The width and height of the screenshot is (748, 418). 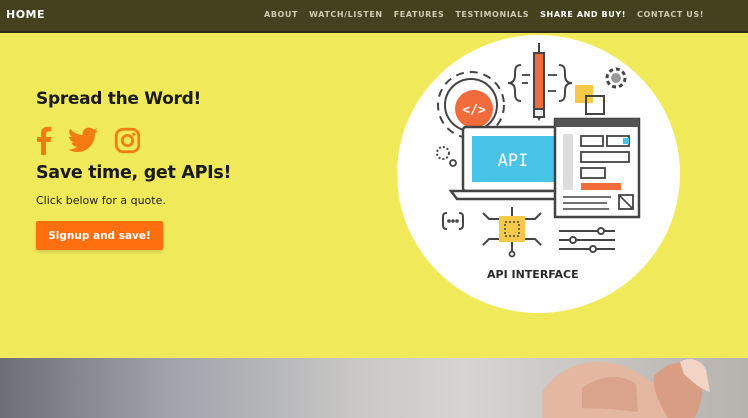 I want to click on dotted-circle-icon, so click(x=443, y=153).